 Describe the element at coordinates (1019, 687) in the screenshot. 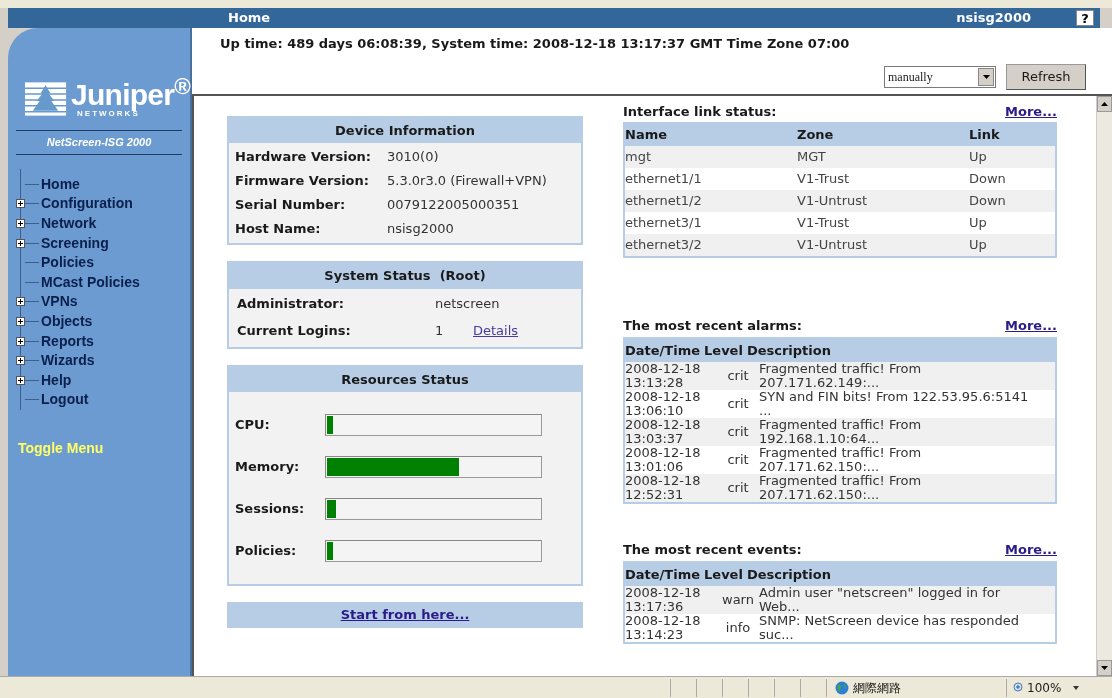

I see `zoom-icon` at that location.